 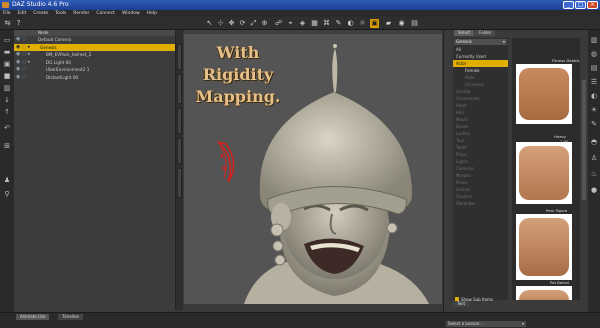 What do you see at coordinates (338, 23) in the screenshot?
I see `spot-render-icon: ✎` at bounding box center [338, 23].